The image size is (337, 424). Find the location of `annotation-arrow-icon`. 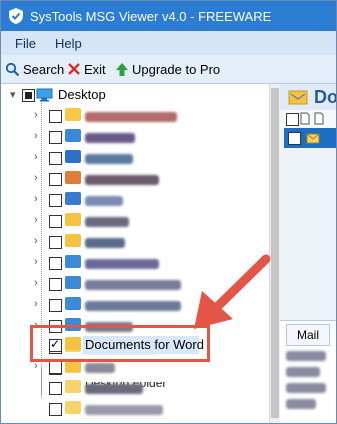

annotation-arrow-icon is located at coordinates (232, 291).